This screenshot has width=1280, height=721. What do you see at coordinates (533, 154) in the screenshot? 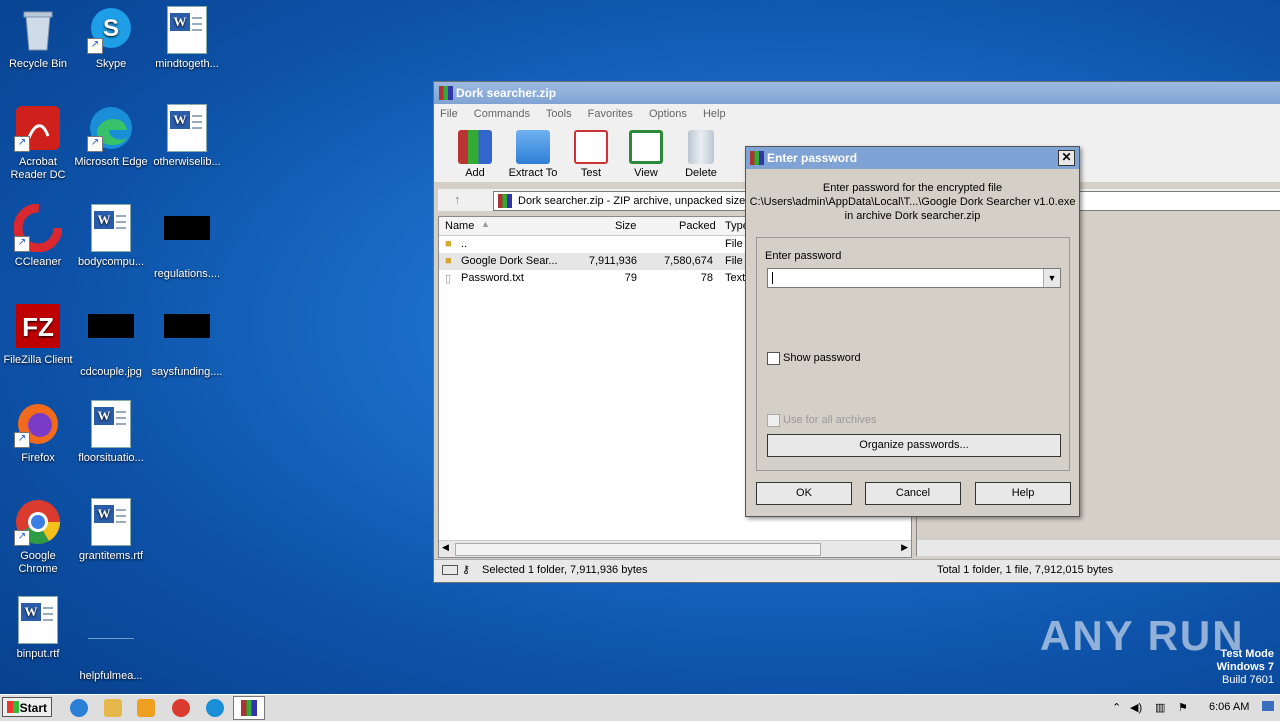
I see `extract-to-button: Extract To` at bounding box center [533, 154].